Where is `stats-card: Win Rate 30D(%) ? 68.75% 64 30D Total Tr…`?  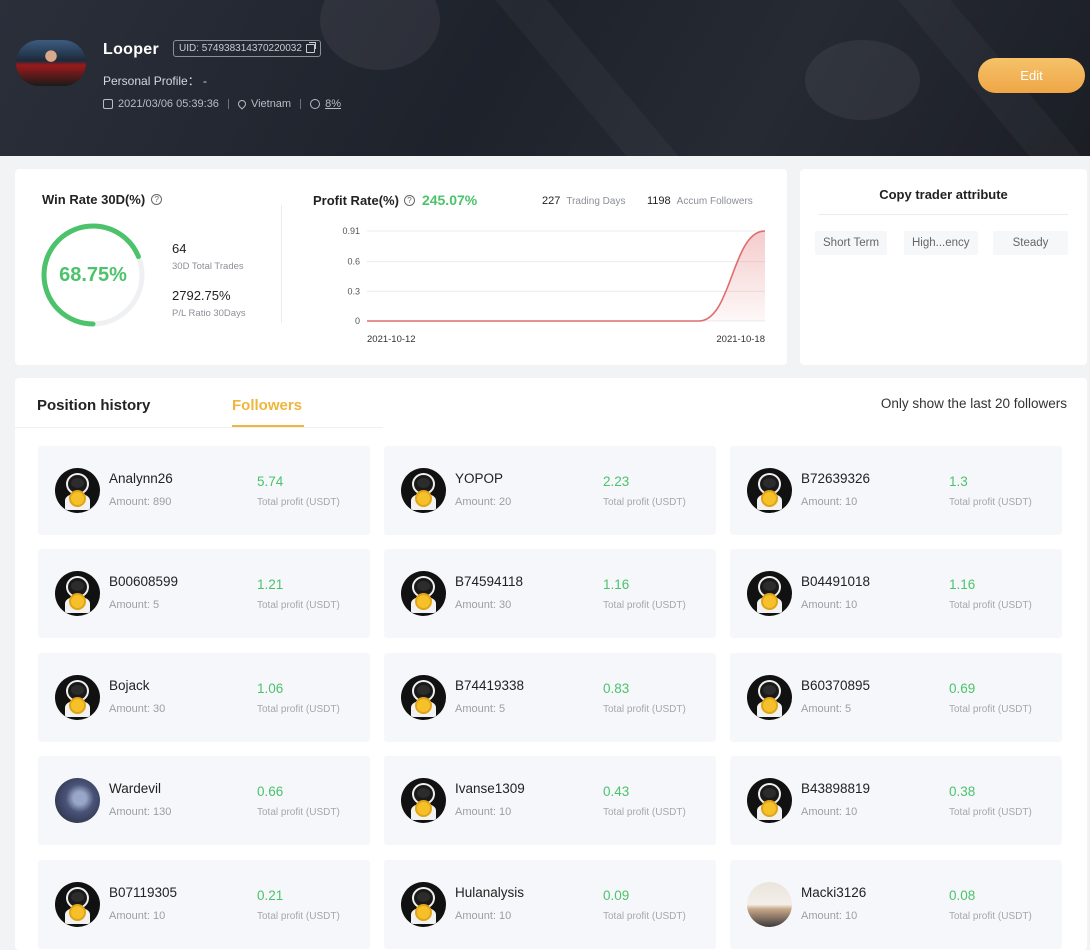 stats-card: Win Rate 30D(%) ? 68.75% 64 30D Total Tr… is located at coordinates (401, 267).